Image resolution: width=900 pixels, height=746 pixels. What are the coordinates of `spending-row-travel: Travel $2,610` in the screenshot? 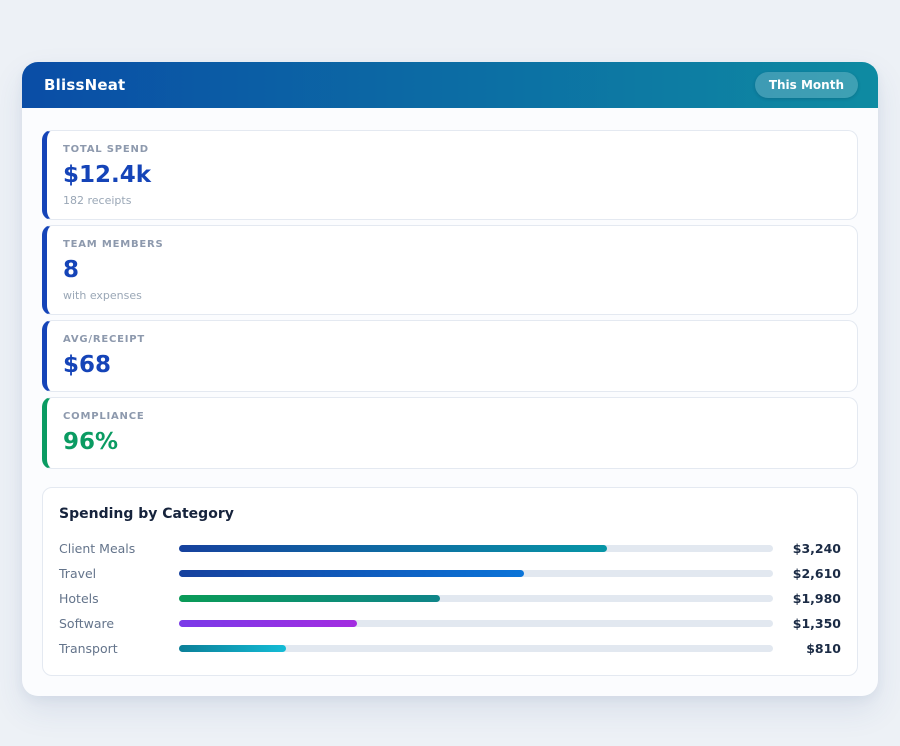 It's located at (450, 573).